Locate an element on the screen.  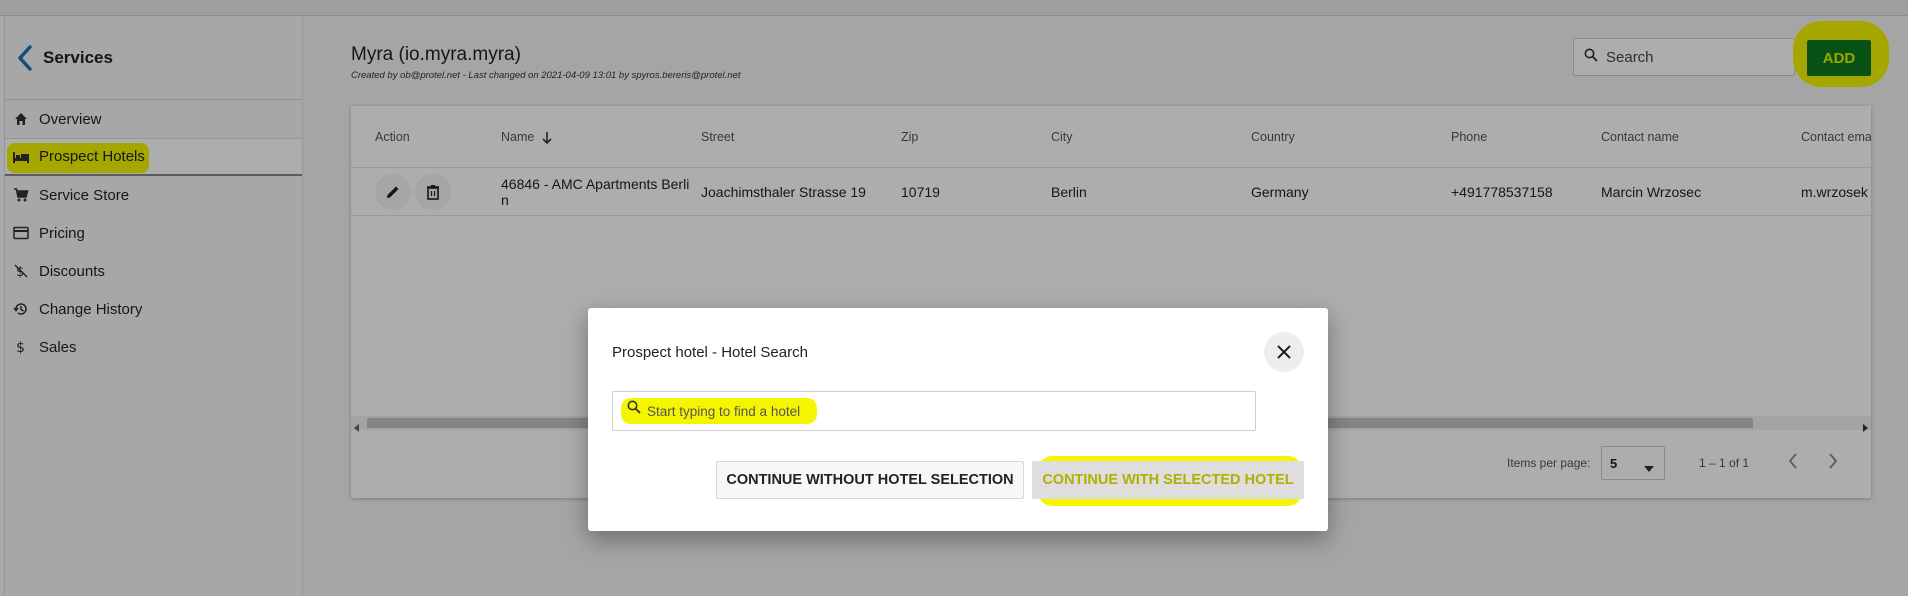
continue-with-selected-hotel-button: CONTINUE WITH SELECTED HOTEL is located at coordinates (1168, 480).